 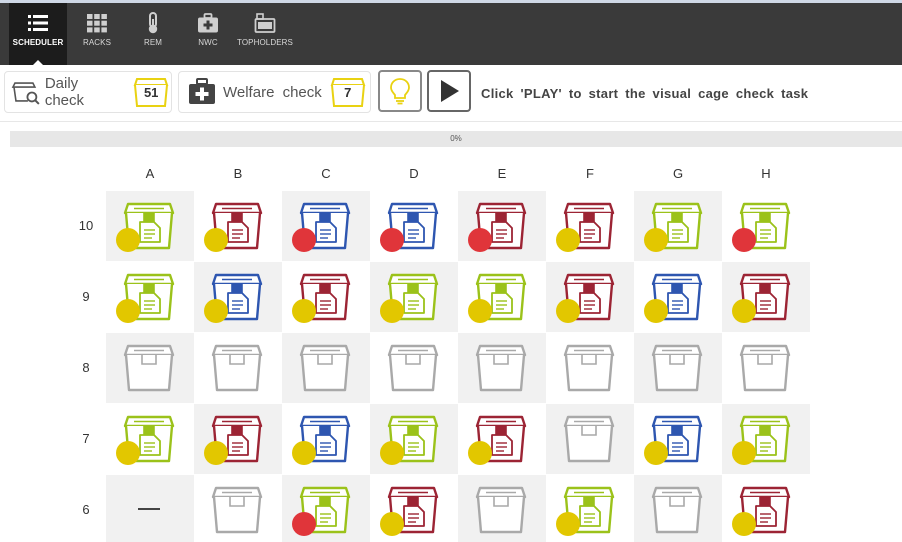 What do you see at coordinates (238, 368) in the screenshot?
I see `rack-cell-b8` at bounding box center [238, 368].